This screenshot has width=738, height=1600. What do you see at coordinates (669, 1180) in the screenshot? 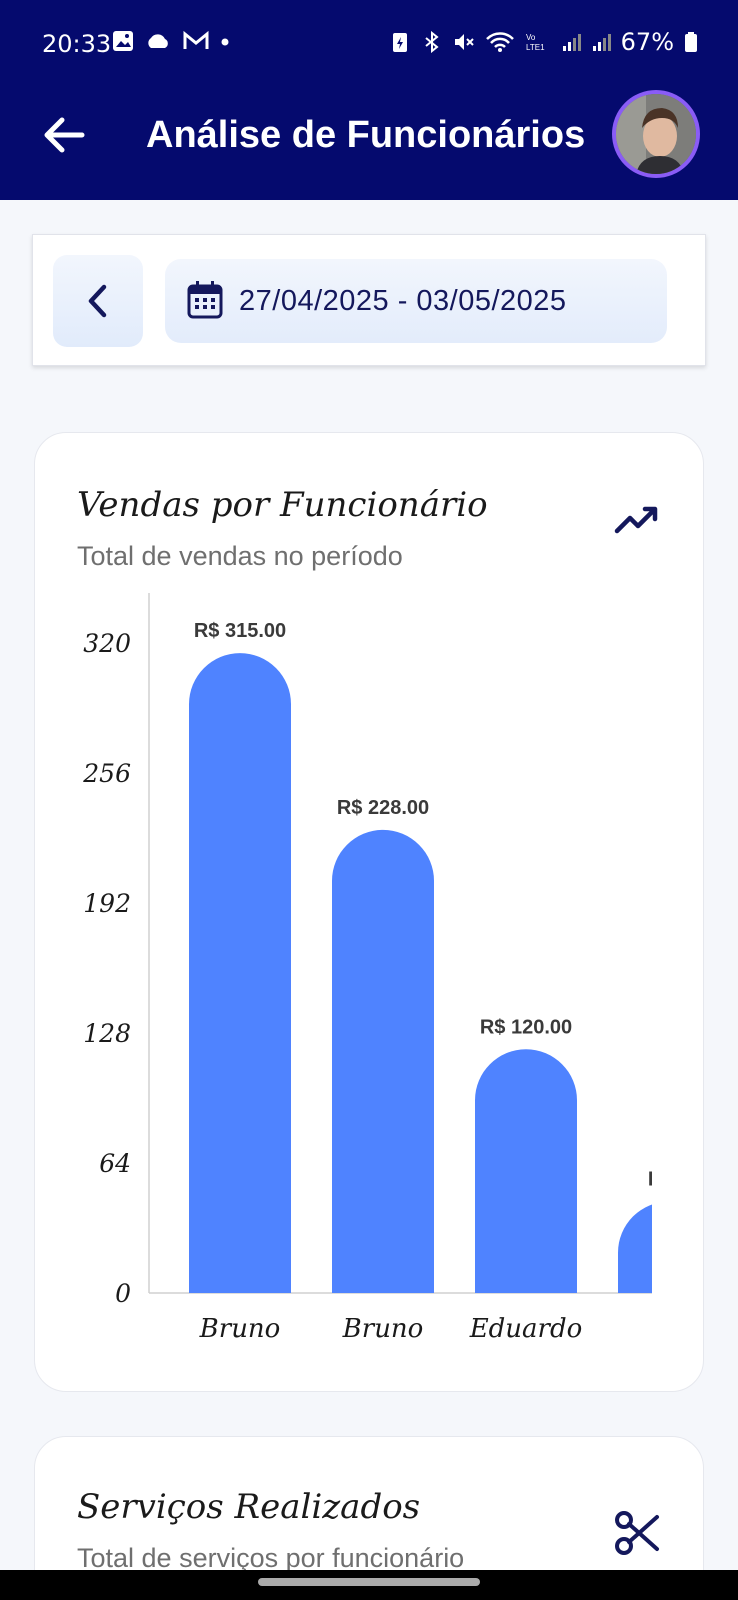
I see `bar-value-label: R$ 4` at bounding box center [669, 1180].